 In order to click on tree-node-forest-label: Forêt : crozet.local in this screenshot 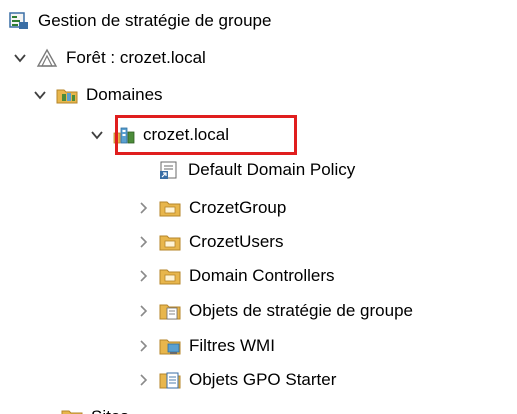, I will do `click(136, 57)`.